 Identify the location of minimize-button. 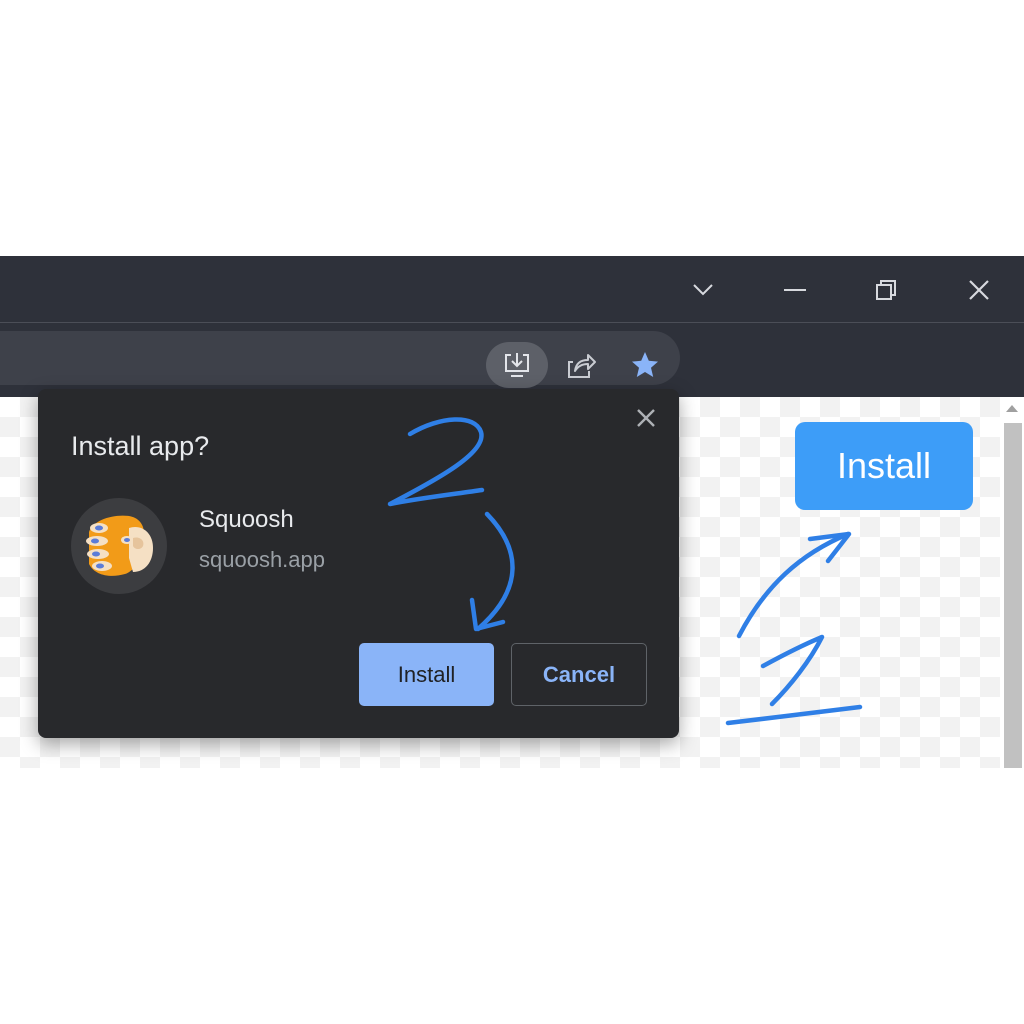
(795, 290).